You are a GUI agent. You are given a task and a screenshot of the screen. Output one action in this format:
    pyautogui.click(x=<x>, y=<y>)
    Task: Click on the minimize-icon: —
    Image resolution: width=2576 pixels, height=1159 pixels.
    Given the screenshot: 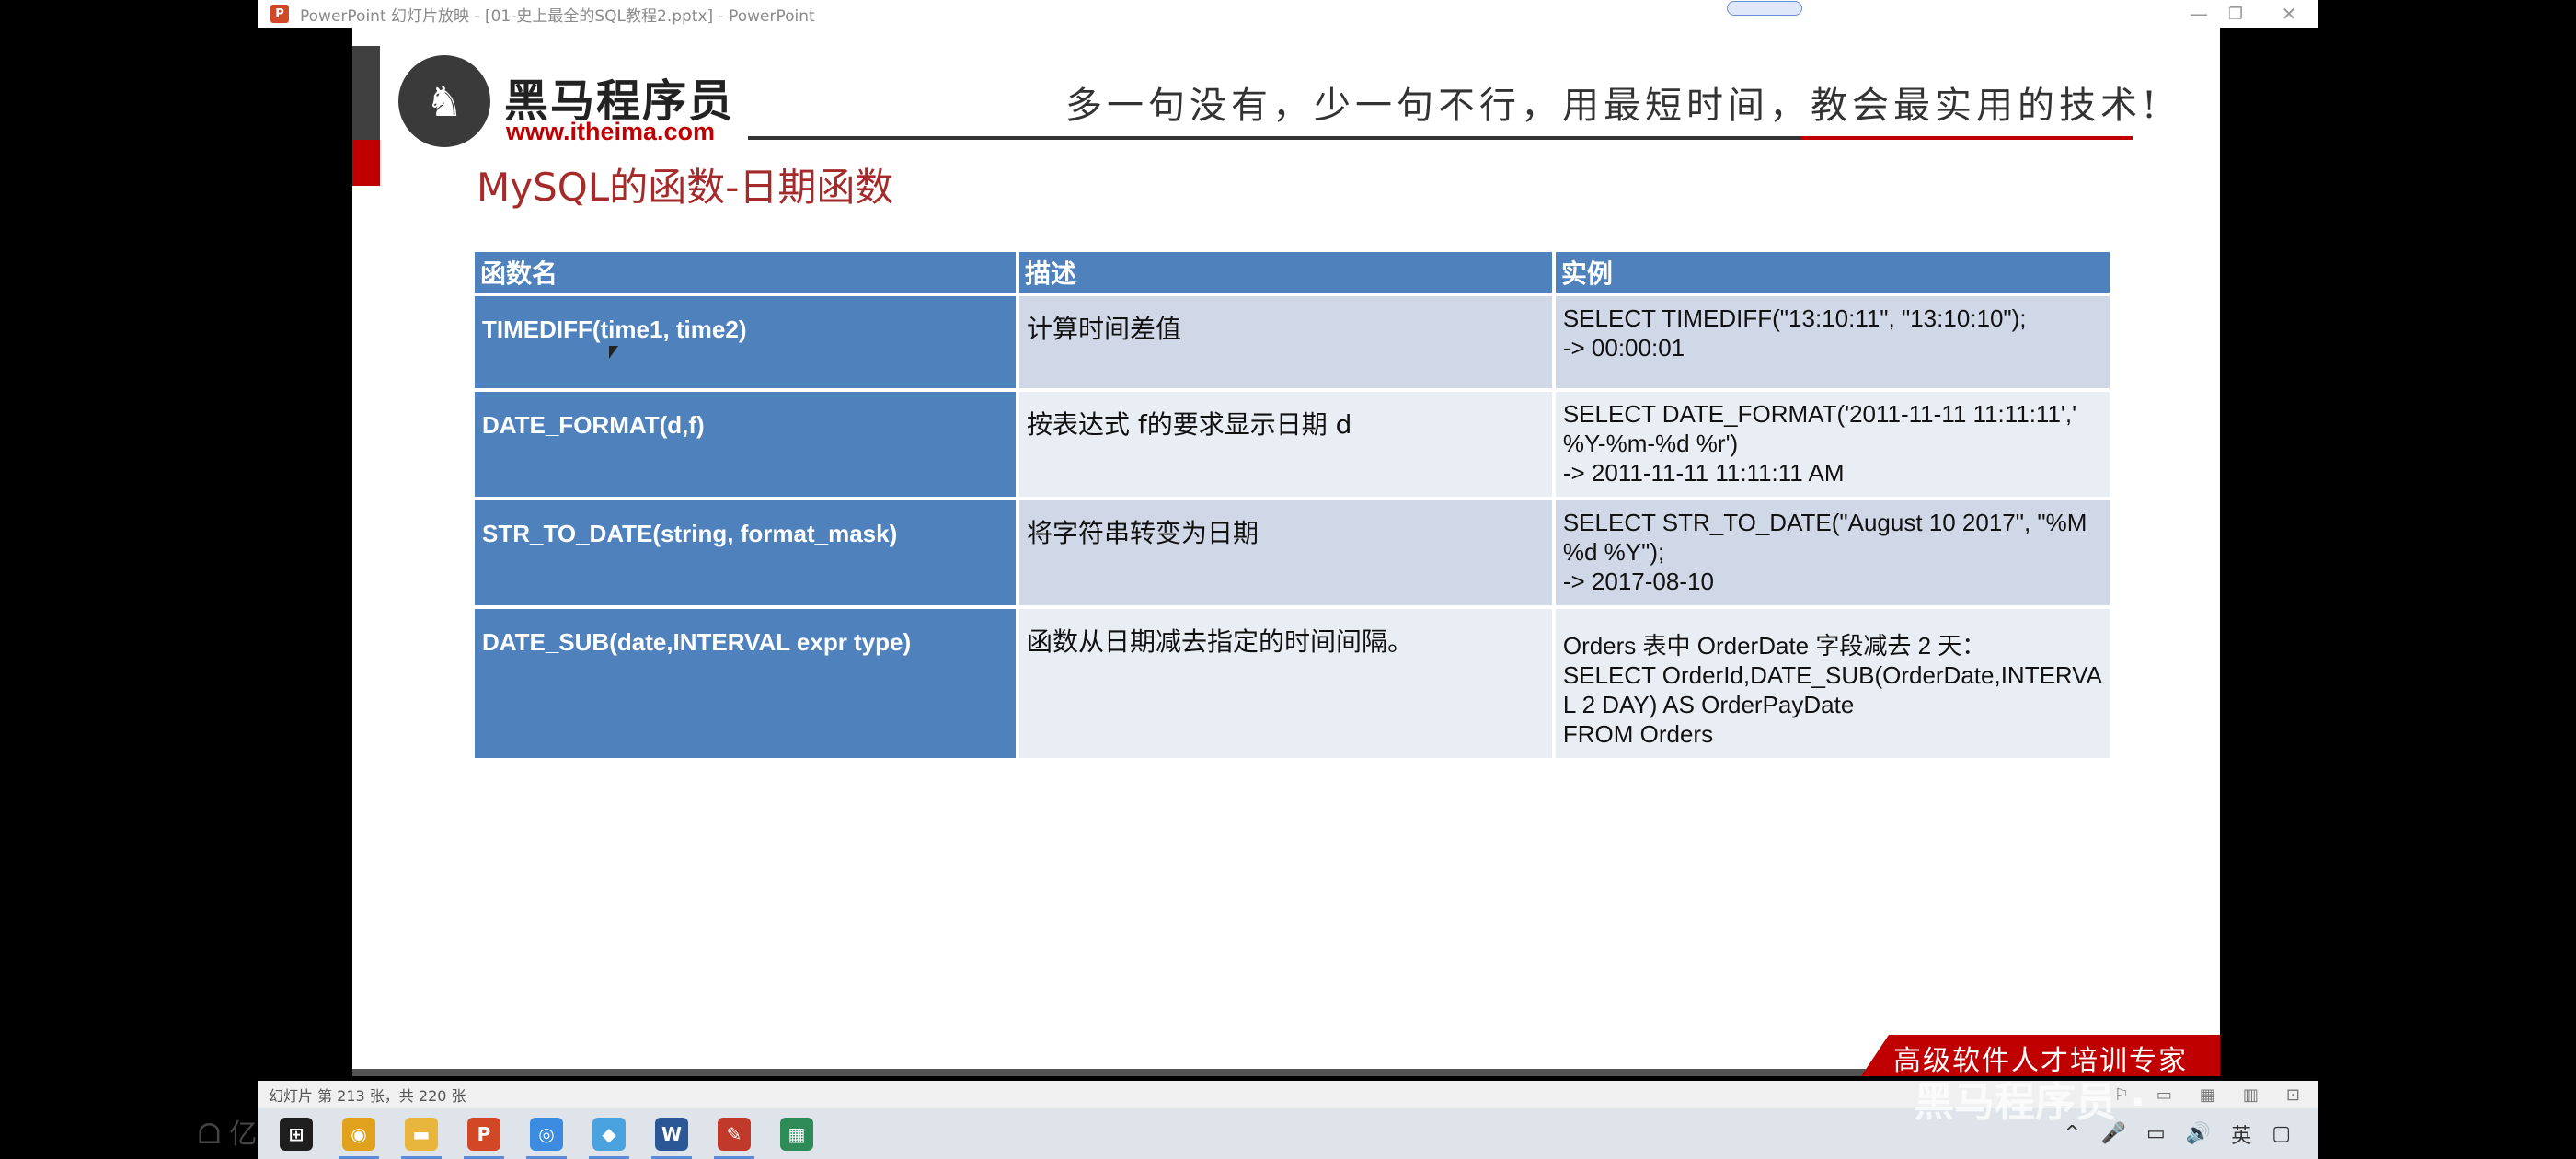 What is the action you would take?
    pyautogui.click(x=2199, y=14)
    